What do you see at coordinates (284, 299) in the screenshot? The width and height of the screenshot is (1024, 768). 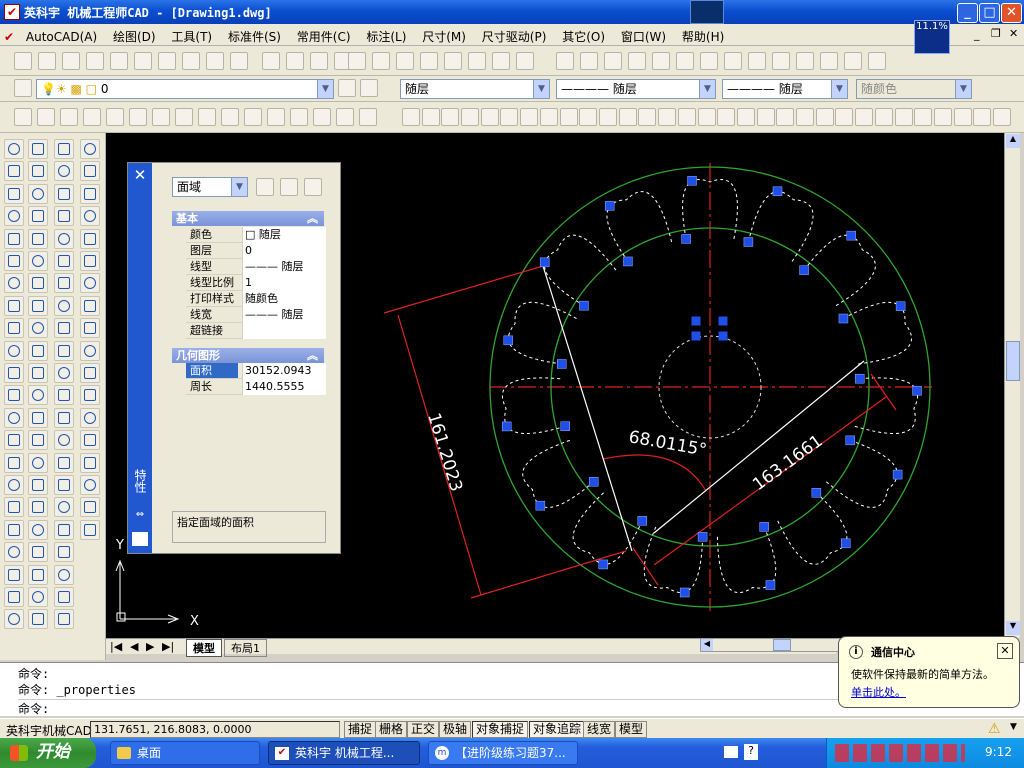 I see `property-value: 随颜色` at bounding box center [284, 299].